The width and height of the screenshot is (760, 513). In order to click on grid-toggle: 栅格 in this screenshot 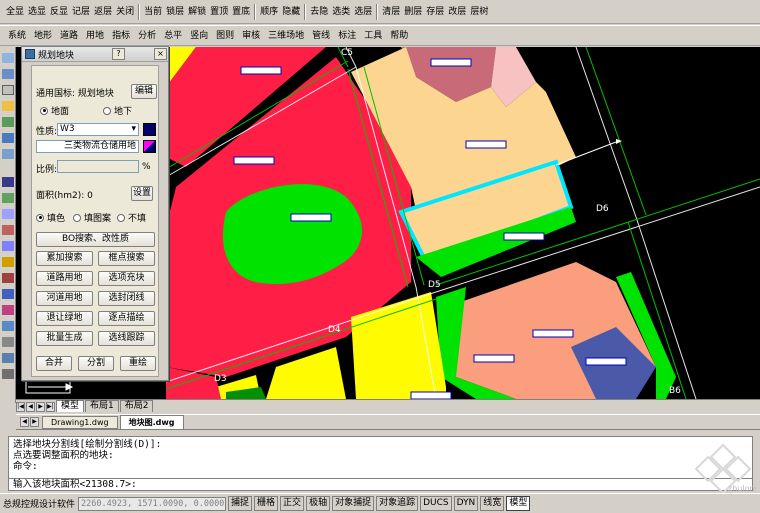, I will do `click(266, 503)`.